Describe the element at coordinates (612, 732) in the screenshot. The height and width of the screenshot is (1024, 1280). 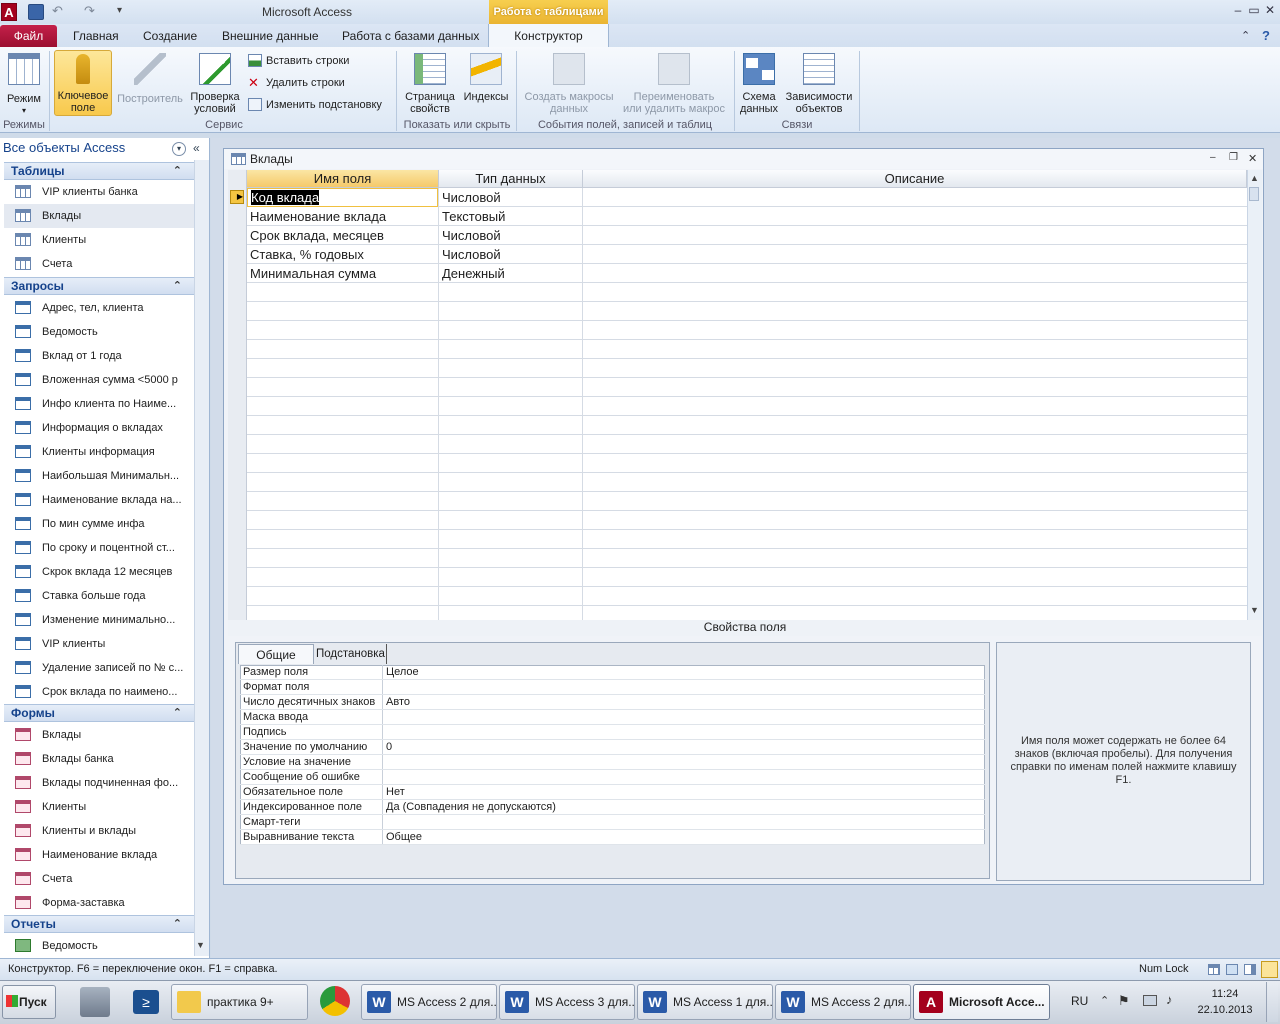
I see `property-row: Подпись` at that location.